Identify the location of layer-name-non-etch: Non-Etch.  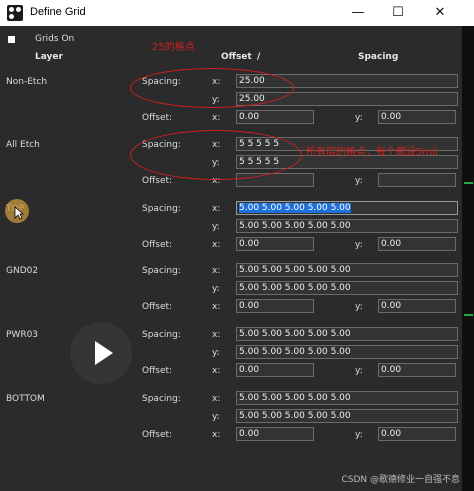
(27, 82).